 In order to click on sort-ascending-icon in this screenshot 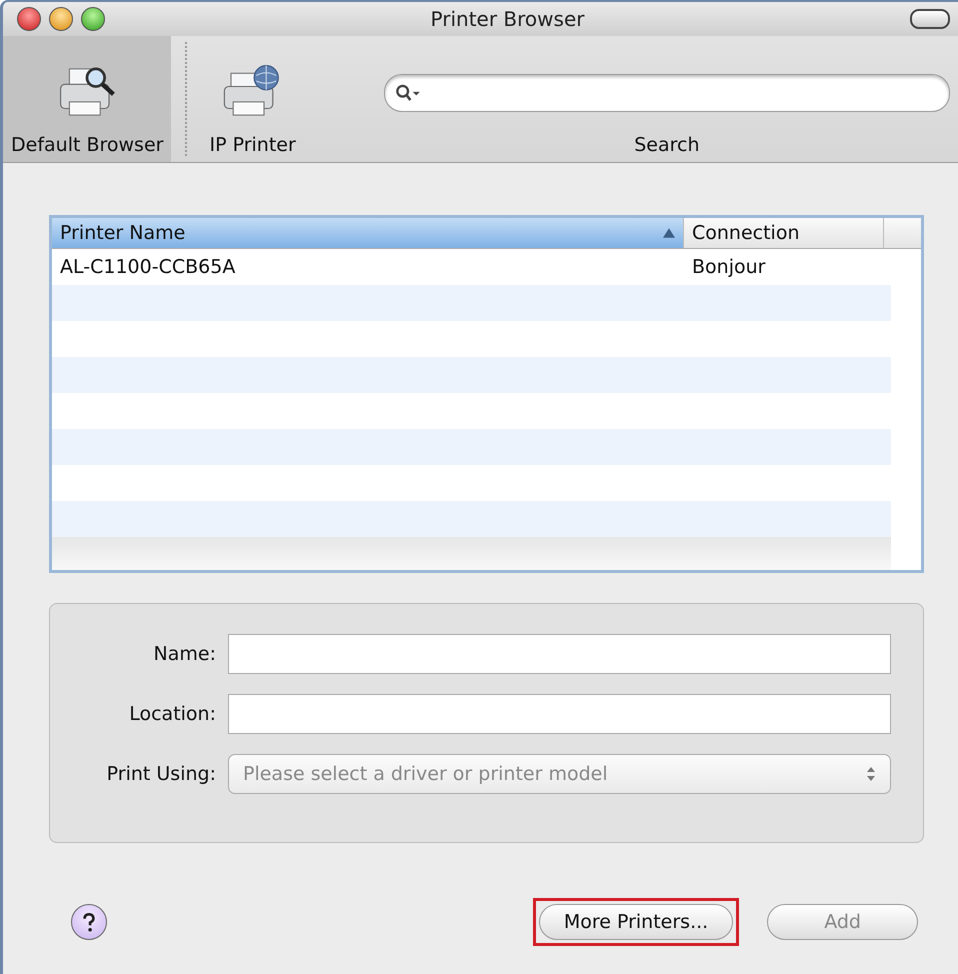, I will do `click(669, 233)`.